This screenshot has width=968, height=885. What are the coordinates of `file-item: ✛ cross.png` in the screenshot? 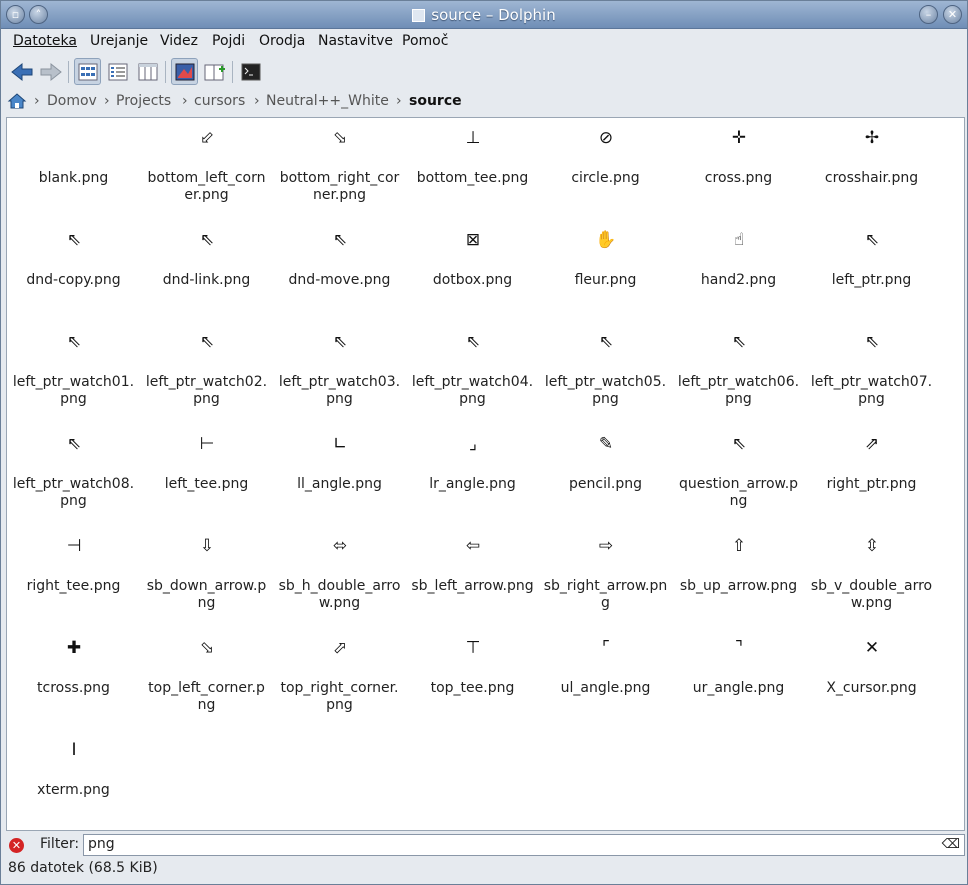 It's located at (738, 174).